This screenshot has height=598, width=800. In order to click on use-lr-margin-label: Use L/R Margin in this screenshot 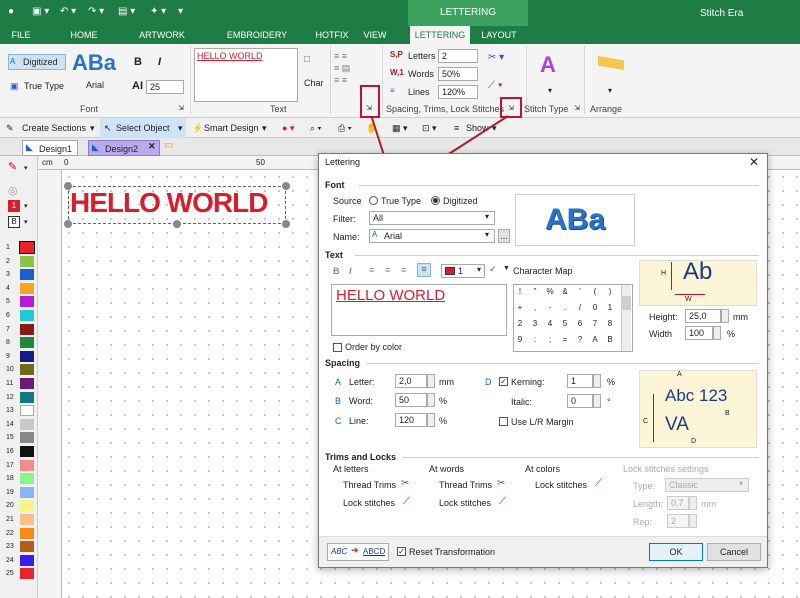, I will do `click(542, 422)`.